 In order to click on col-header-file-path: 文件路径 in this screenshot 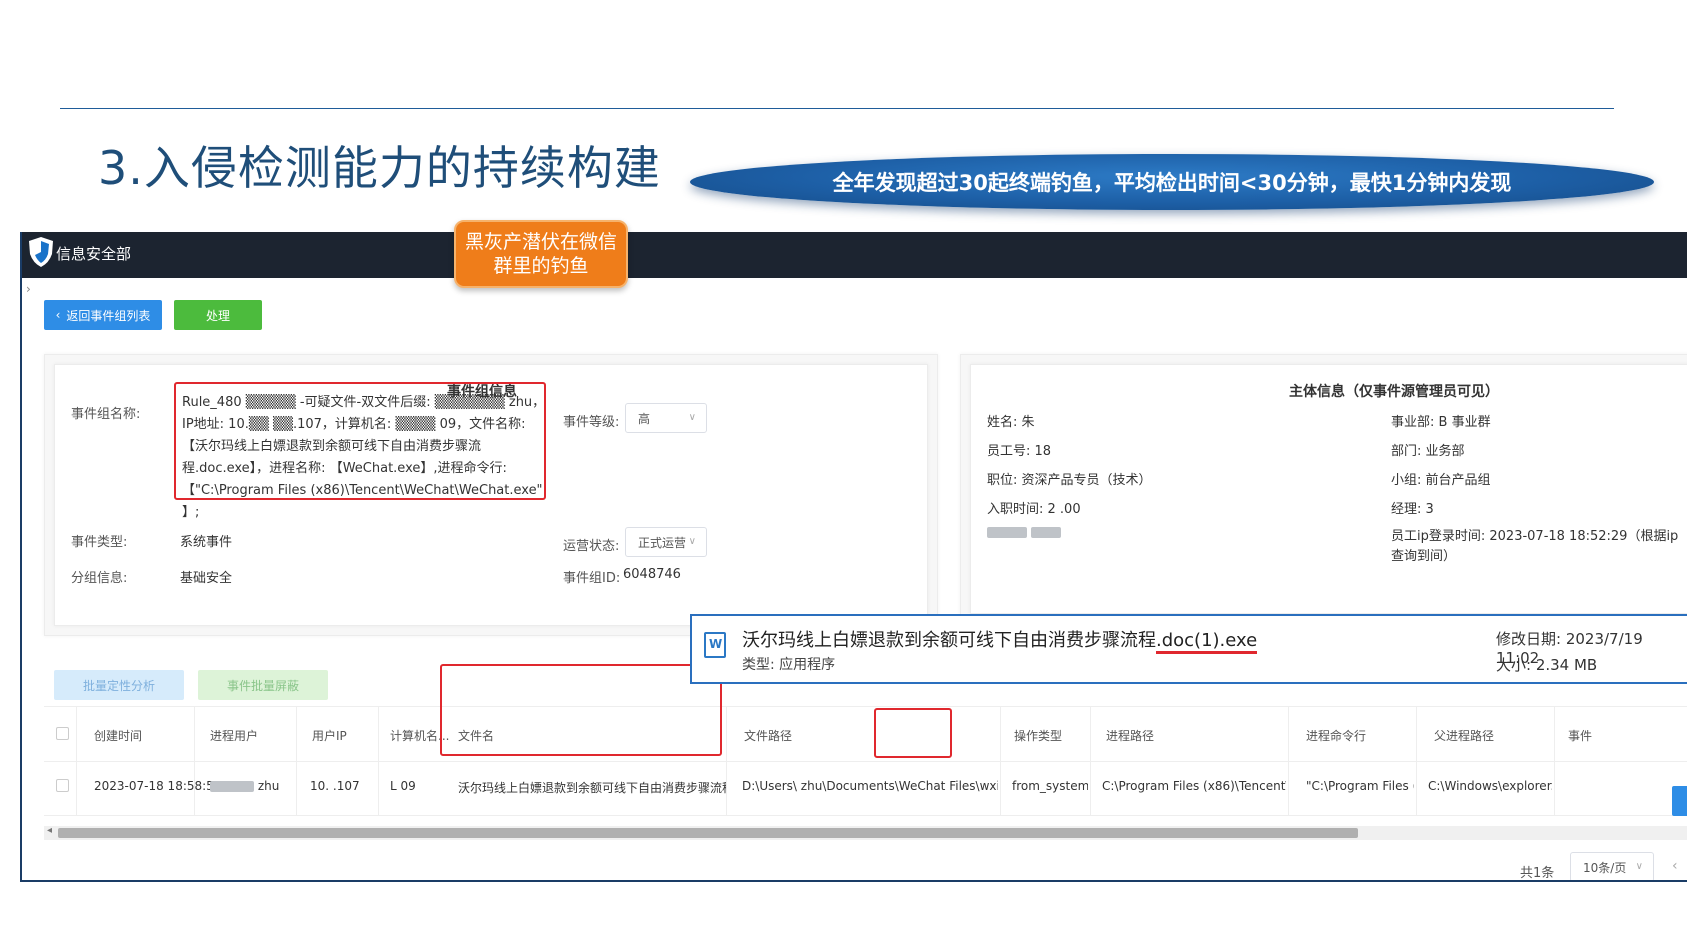, I will do `click(768, 735)`.